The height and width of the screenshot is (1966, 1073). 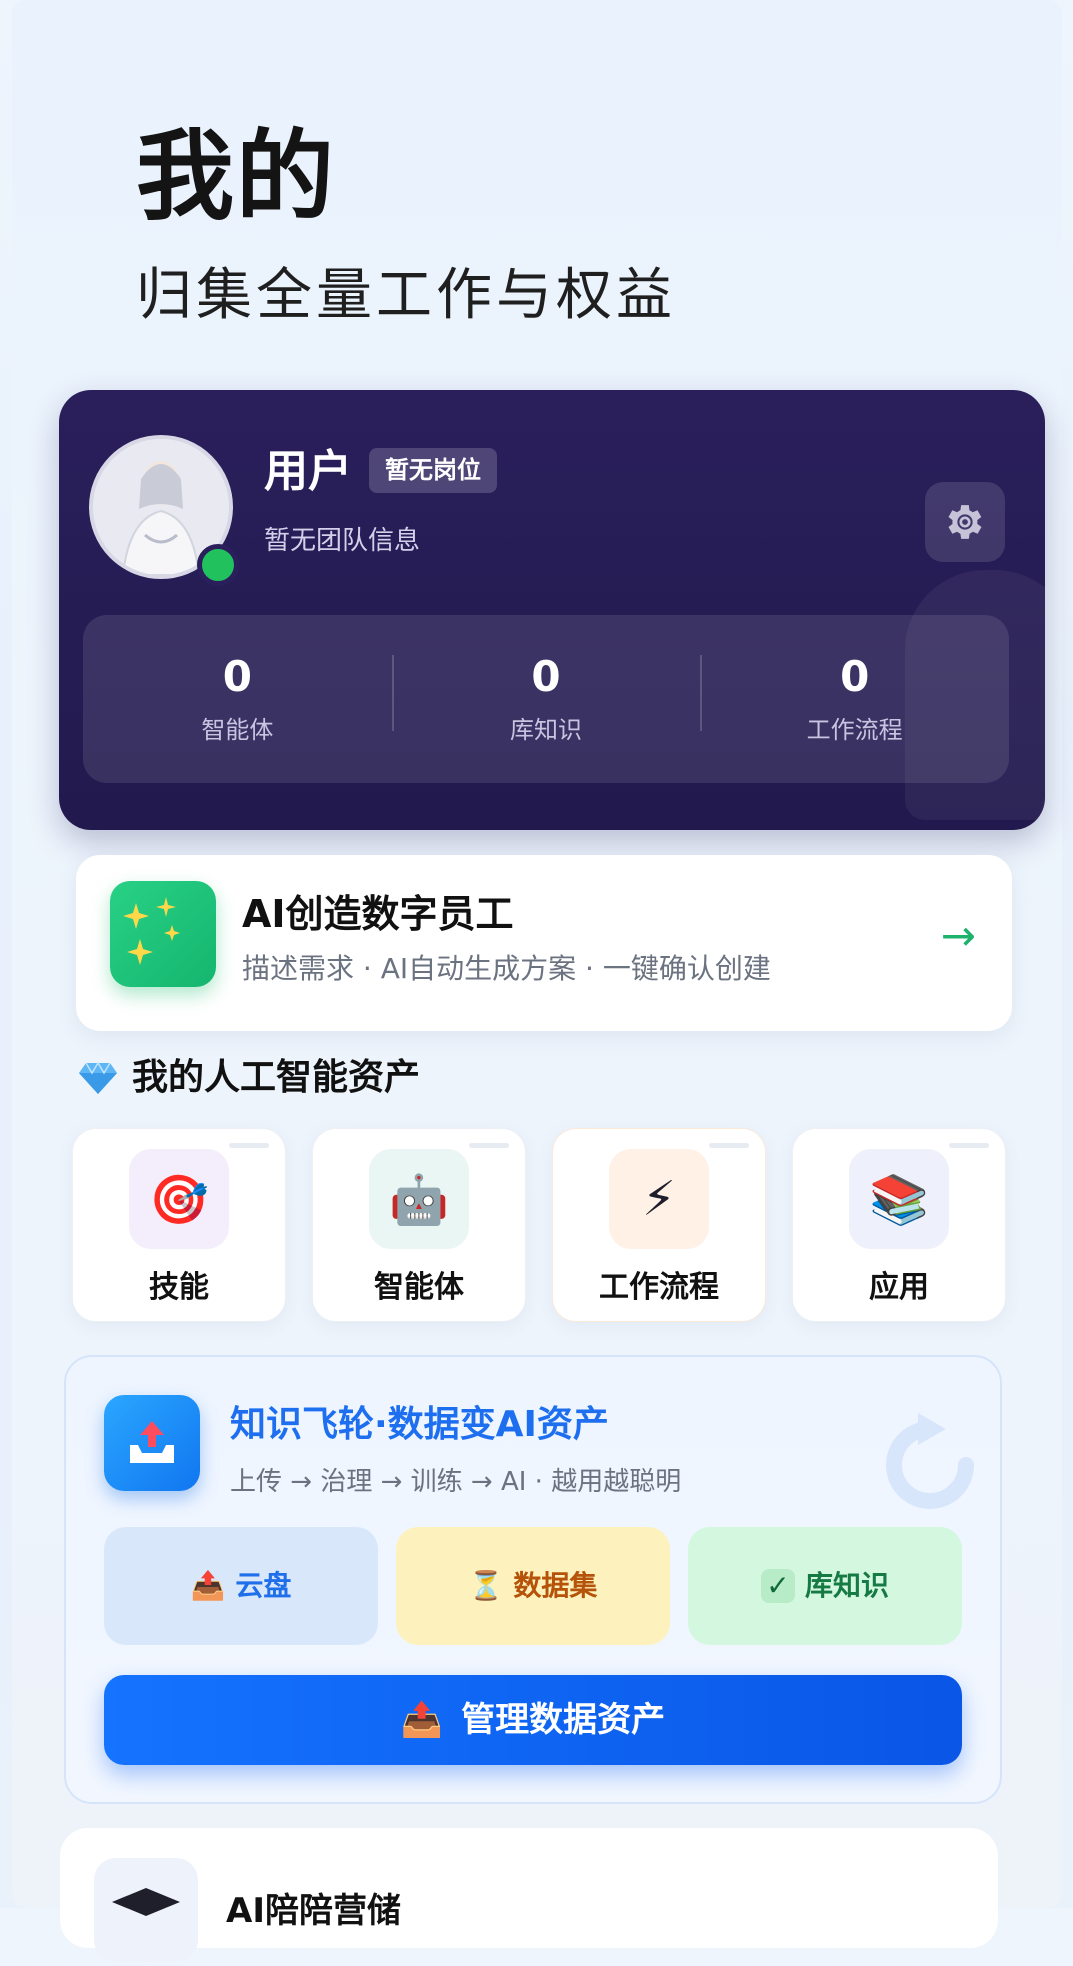 I want to click on page-subtitle: 归集全量工作与权益, so click(x=406, y=295).